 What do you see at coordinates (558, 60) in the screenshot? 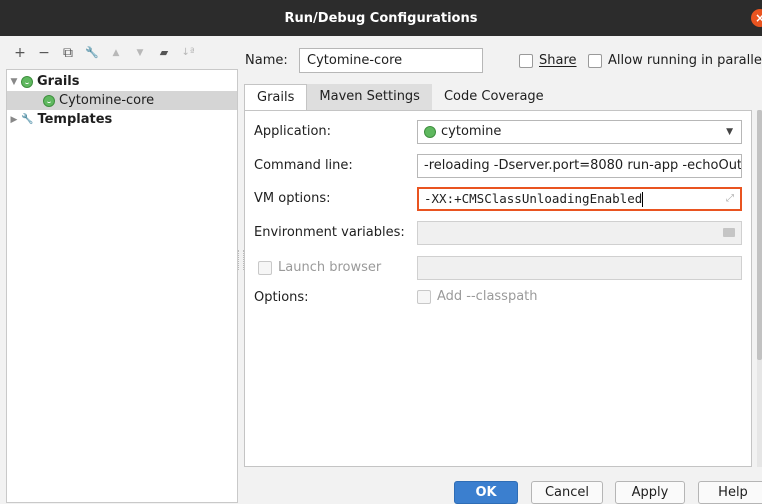
I see `share-label: Share` at bounding box center [558, 60].